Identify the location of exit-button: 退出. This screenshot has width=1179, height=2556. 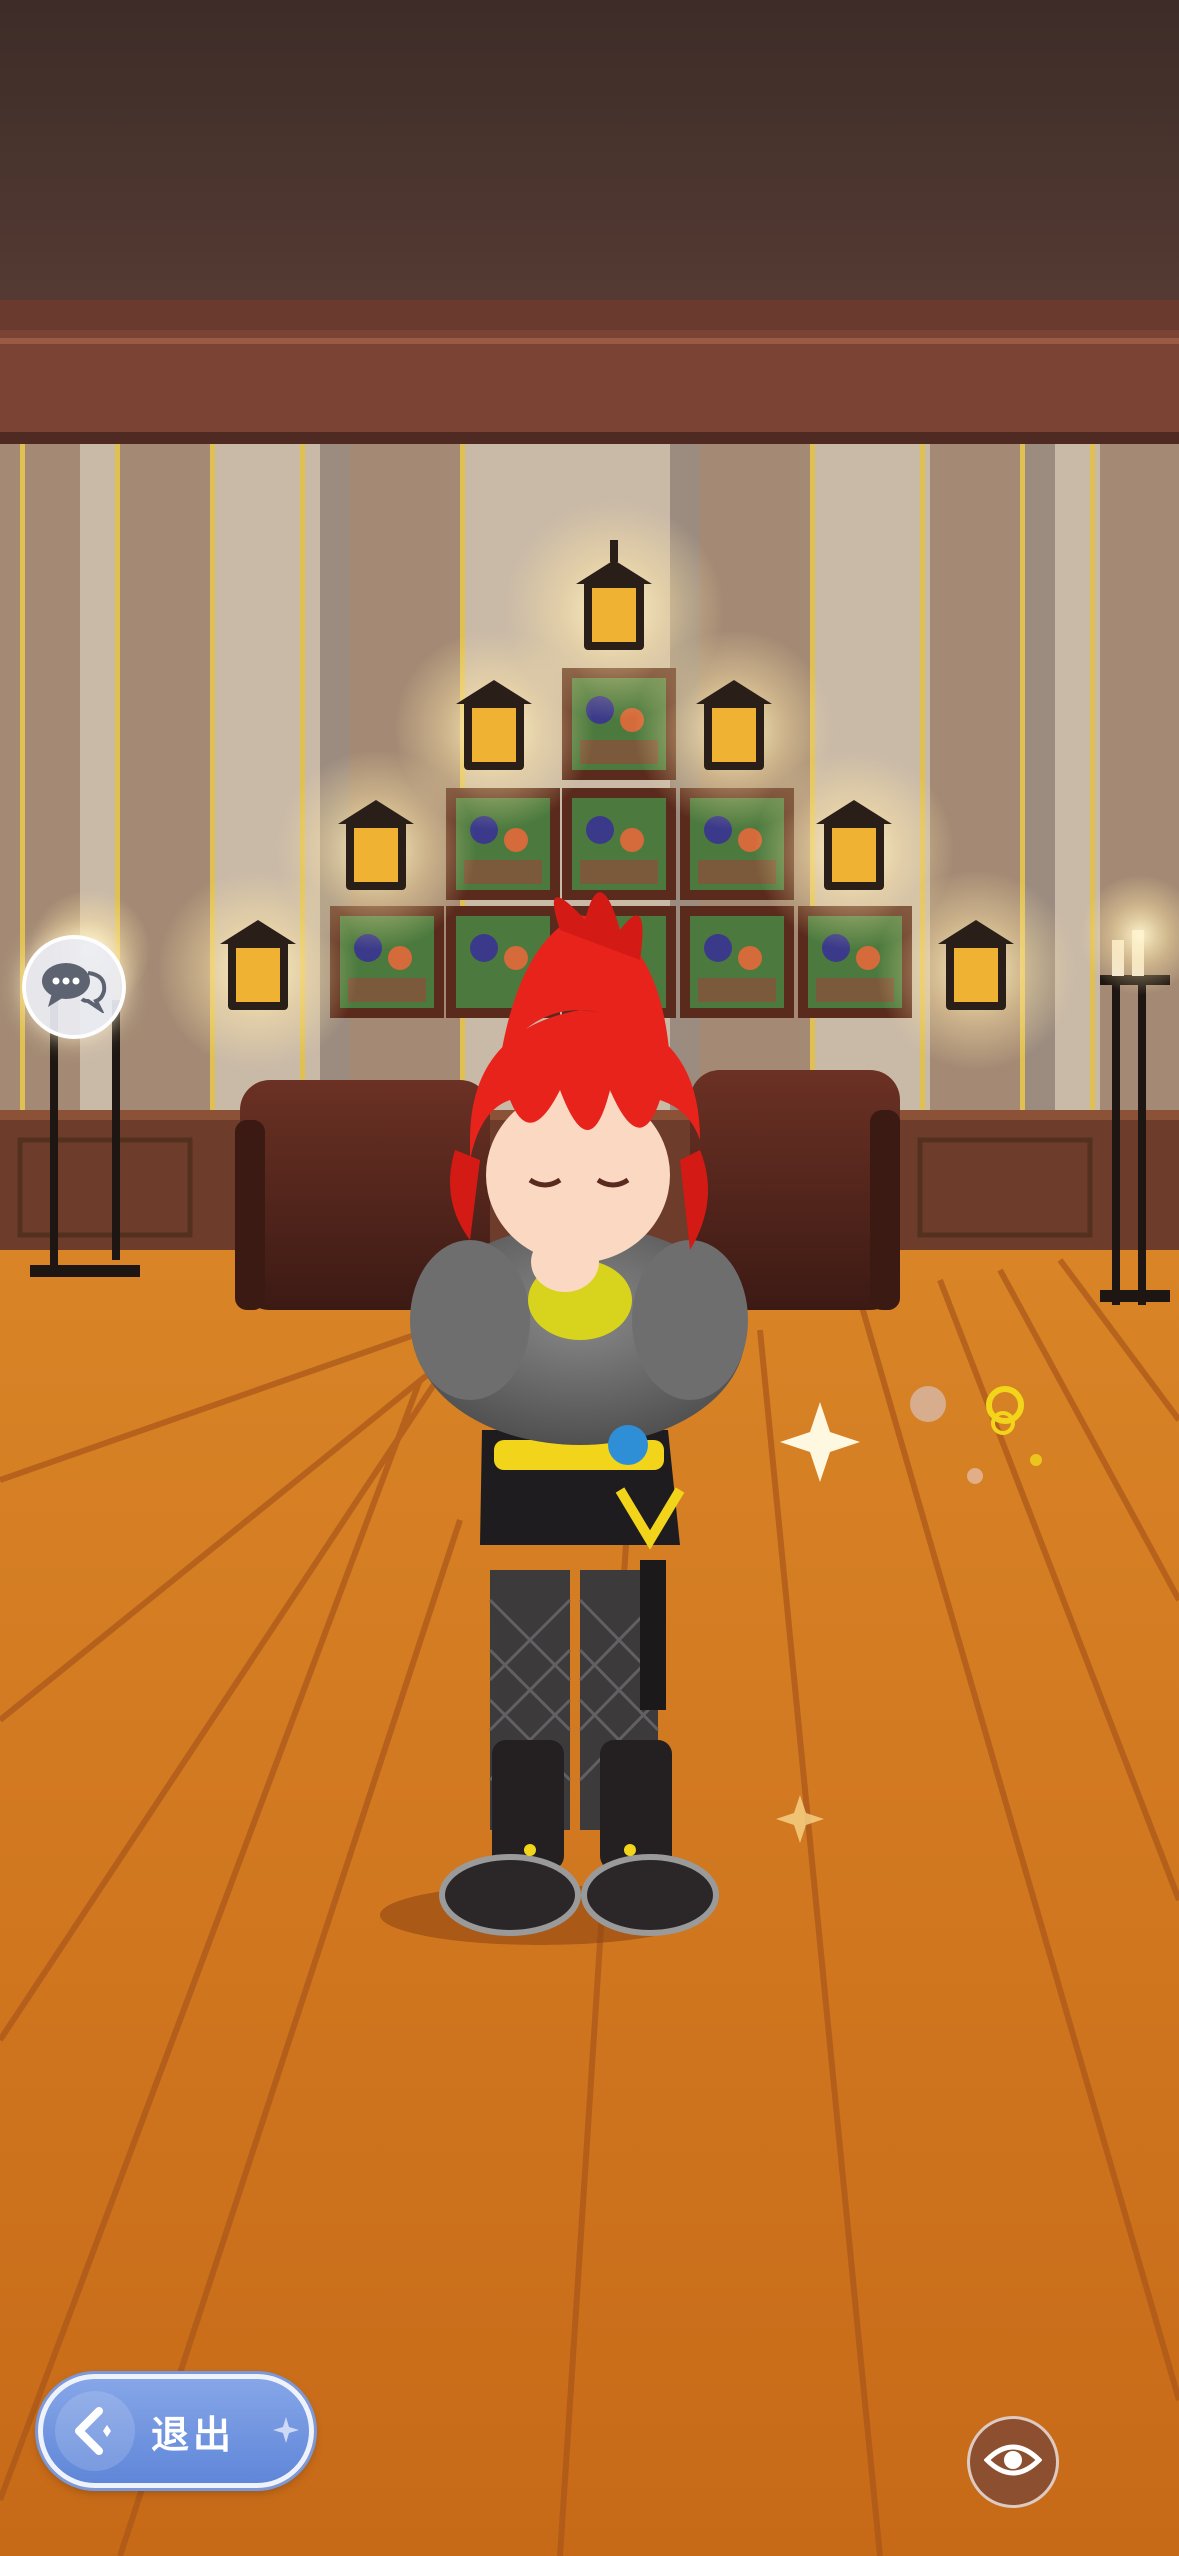
(176, 2431).